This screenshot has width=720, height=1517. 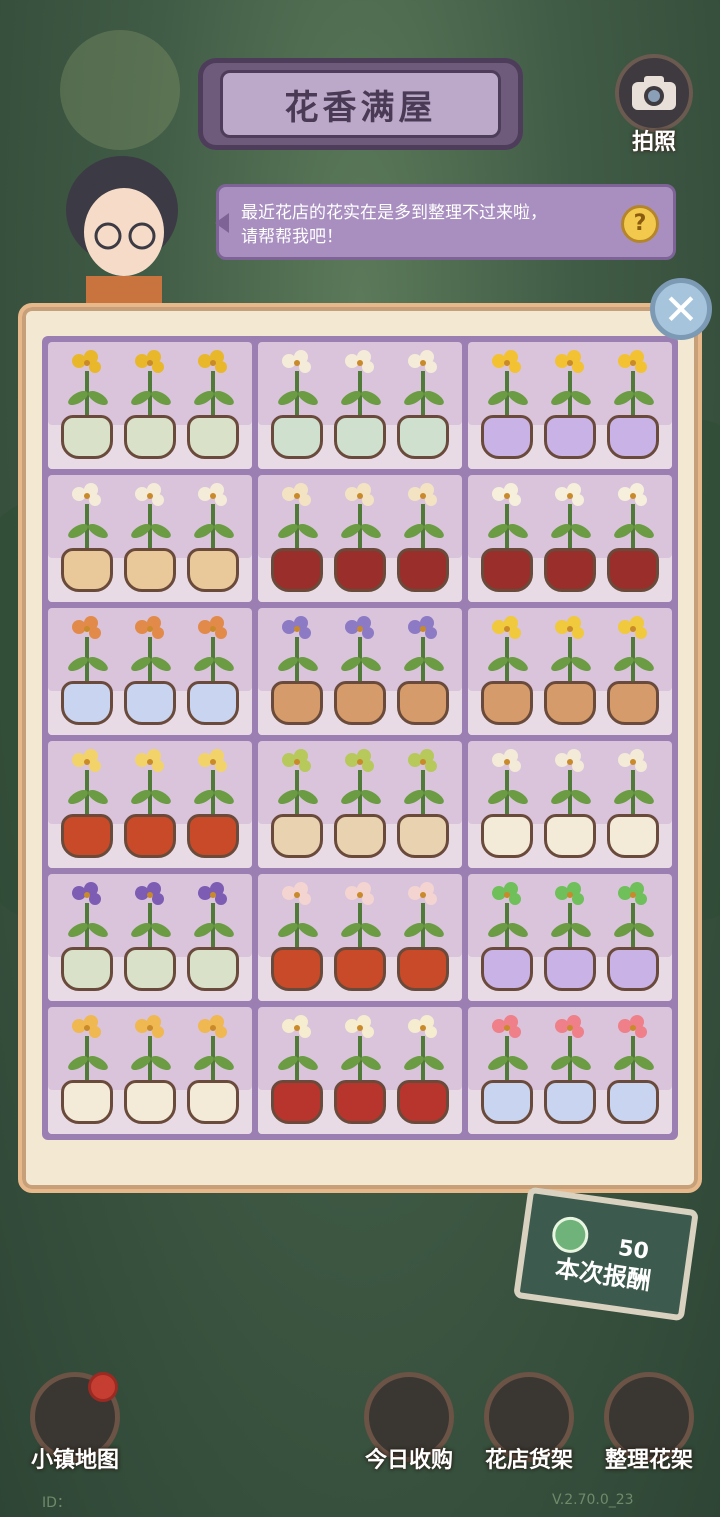 What do you see at coordinates (649, 1432) in the screenshot?
I see `nav-arrange-shelf: 整理花架` at bounding box center [649, 1432].